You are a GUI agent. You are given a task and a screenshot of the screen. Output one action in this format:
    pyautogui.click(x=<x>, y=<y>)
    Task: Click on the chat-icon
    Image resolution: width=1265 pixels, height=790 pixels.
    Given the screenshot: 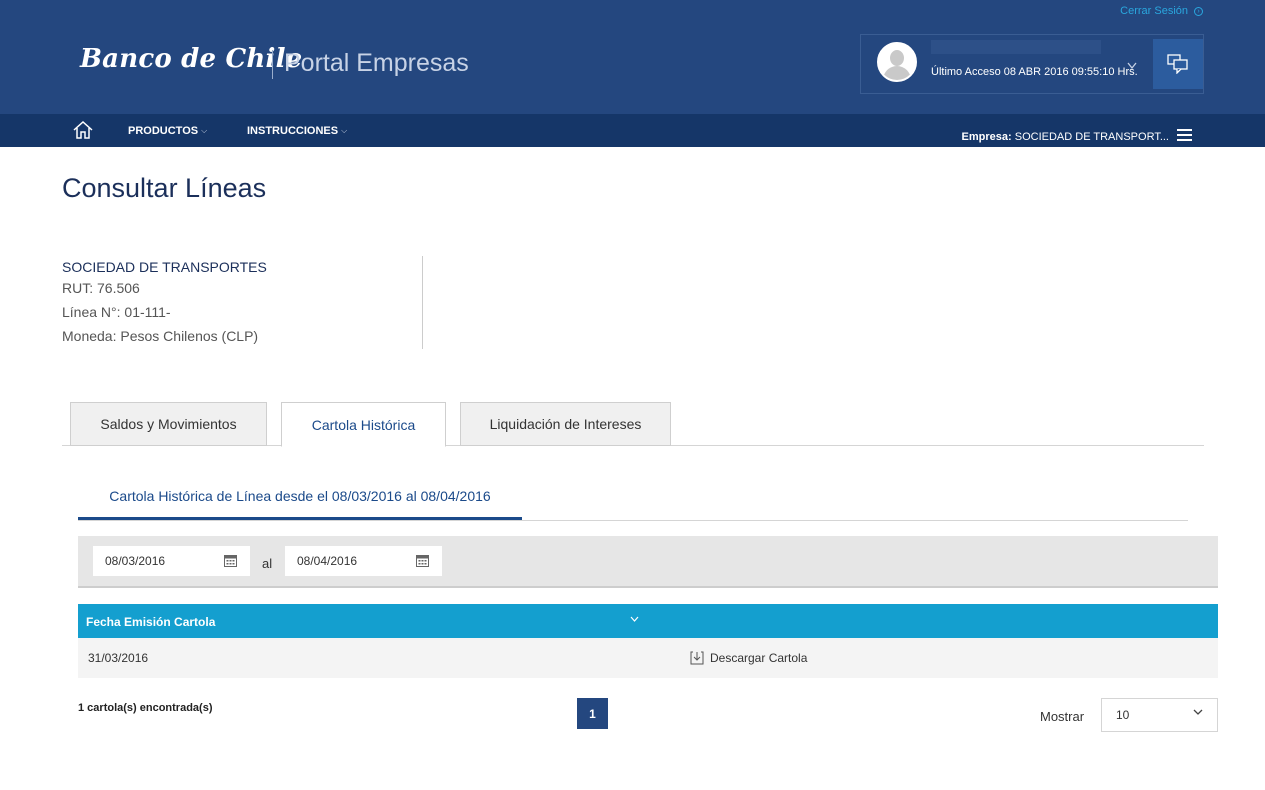 What is the action you would take?
    pyautogui.click(x=1177, y=64)
    